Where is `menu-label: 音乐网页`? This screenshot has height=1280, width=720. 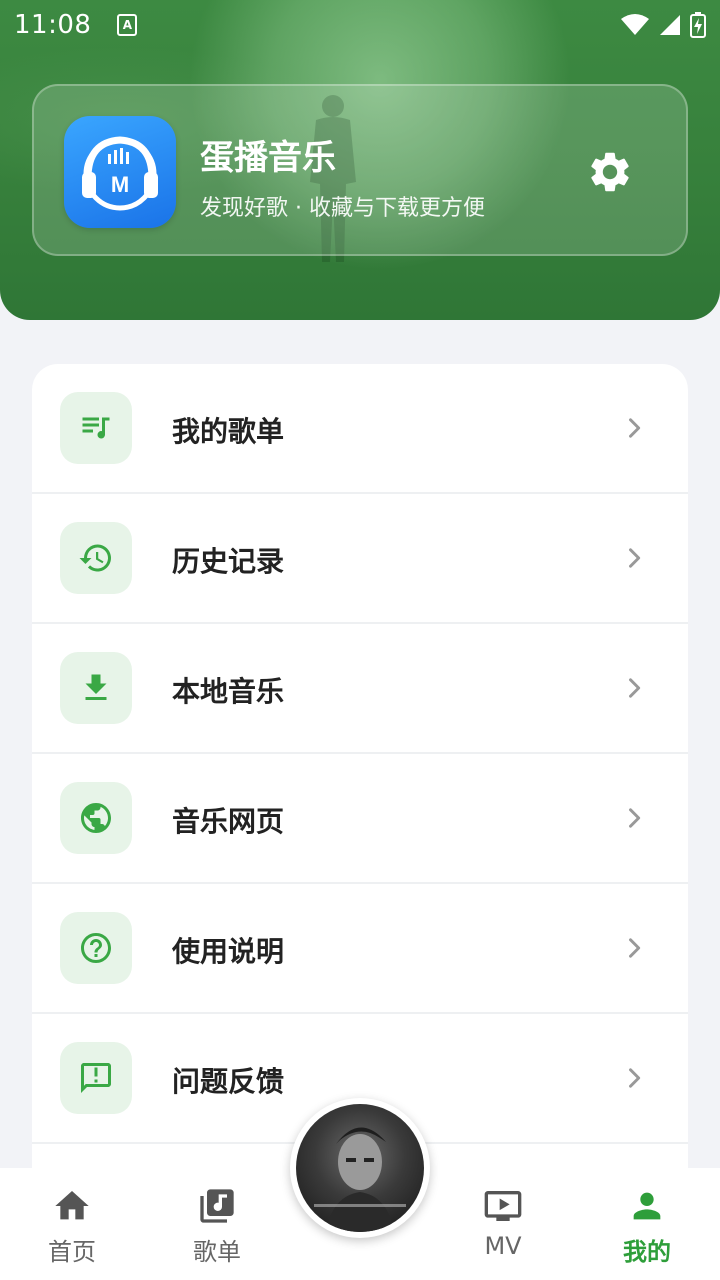 menu-label: 音乐网页 is located at coordinates (228, 821).